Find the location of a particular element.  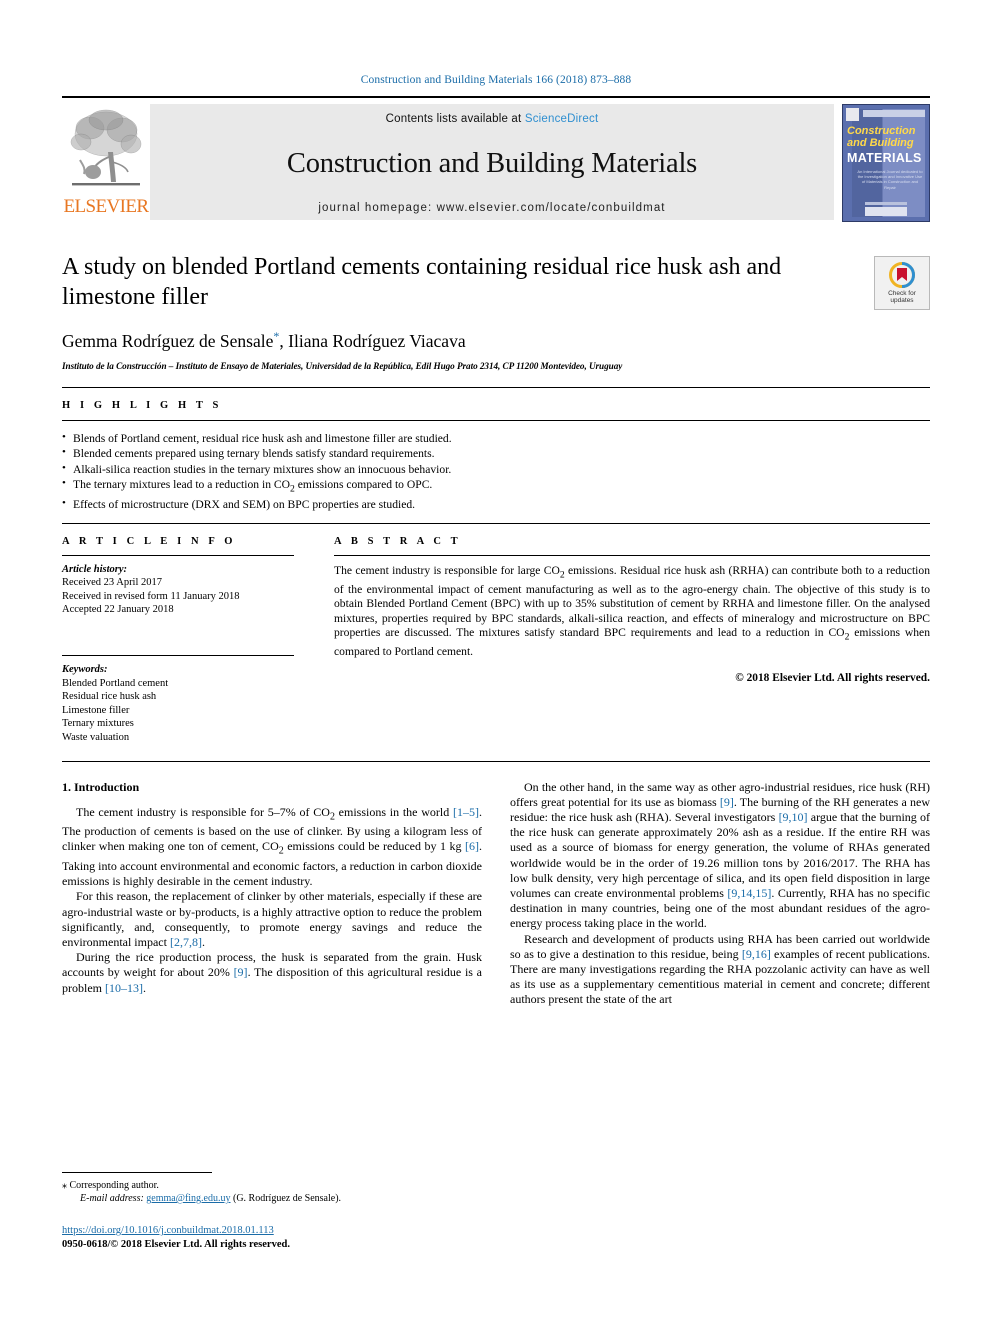

citation-ref: [6] is located at coordinates (472, 846).